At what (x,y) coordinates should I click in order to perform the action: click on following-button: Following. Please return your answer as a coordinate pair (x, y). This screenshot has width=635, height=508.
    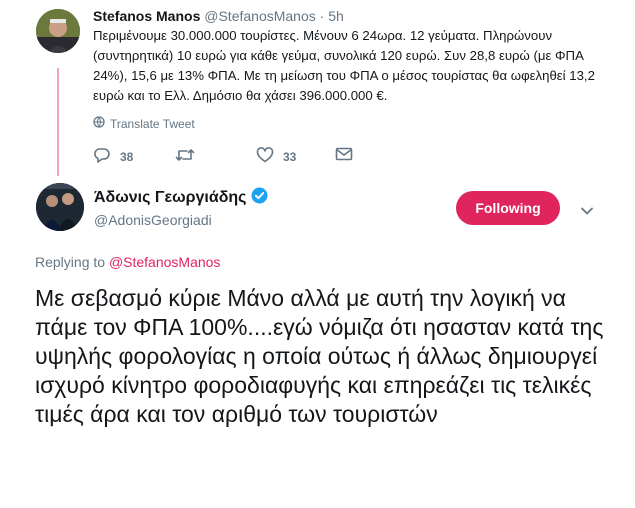
    Looking at the image, I should click on (508, 208).